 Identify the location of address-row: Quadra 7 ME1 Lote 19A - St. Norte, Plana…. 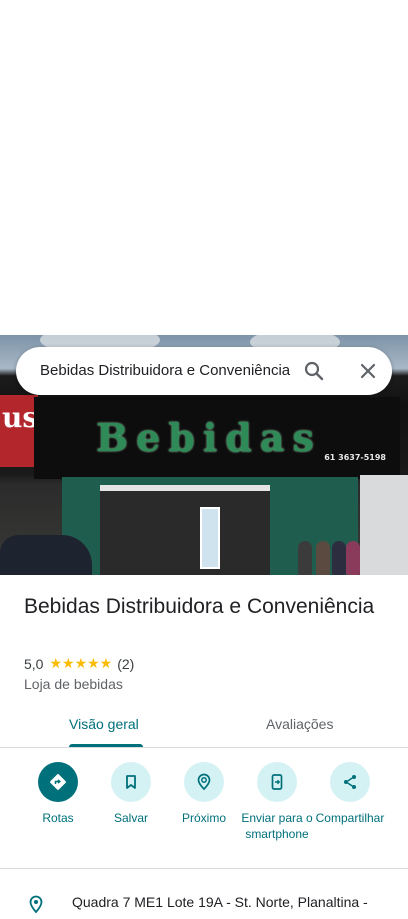
(216, 903).